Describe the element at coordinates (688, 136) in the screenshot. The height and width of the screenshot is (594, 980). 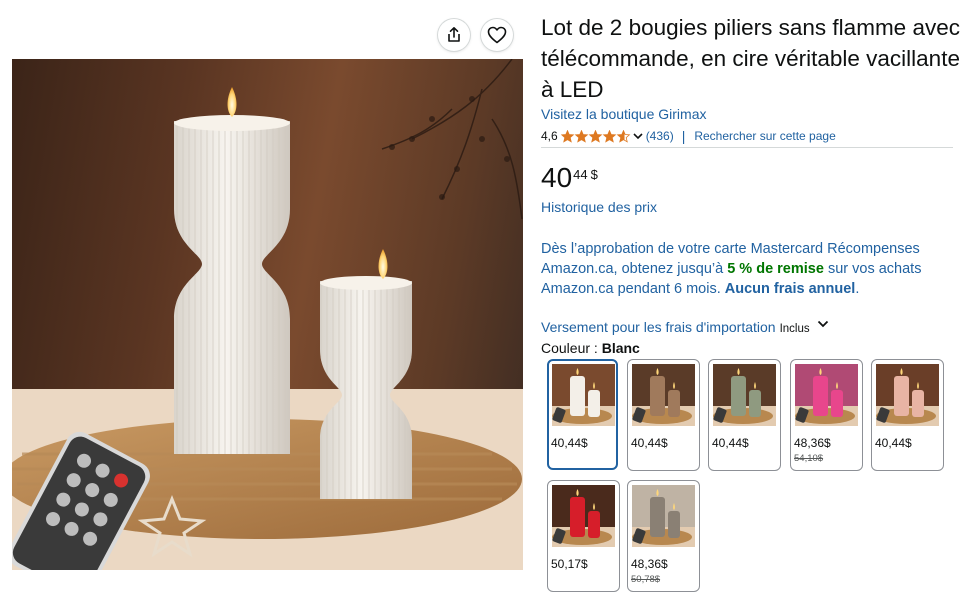
I see `rating-row: 4,6 (436) | Rechercher sur cette page` at that location.